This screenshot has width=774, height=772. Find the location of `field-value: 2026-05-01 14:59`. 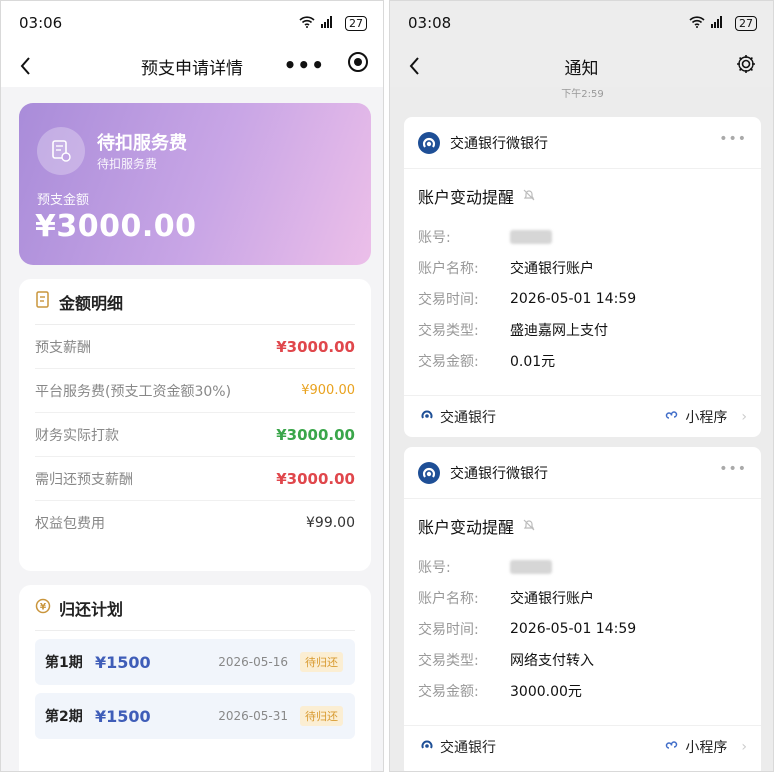

field-value: 2026-05-01 14:59 is located at coordinates (573, 628).